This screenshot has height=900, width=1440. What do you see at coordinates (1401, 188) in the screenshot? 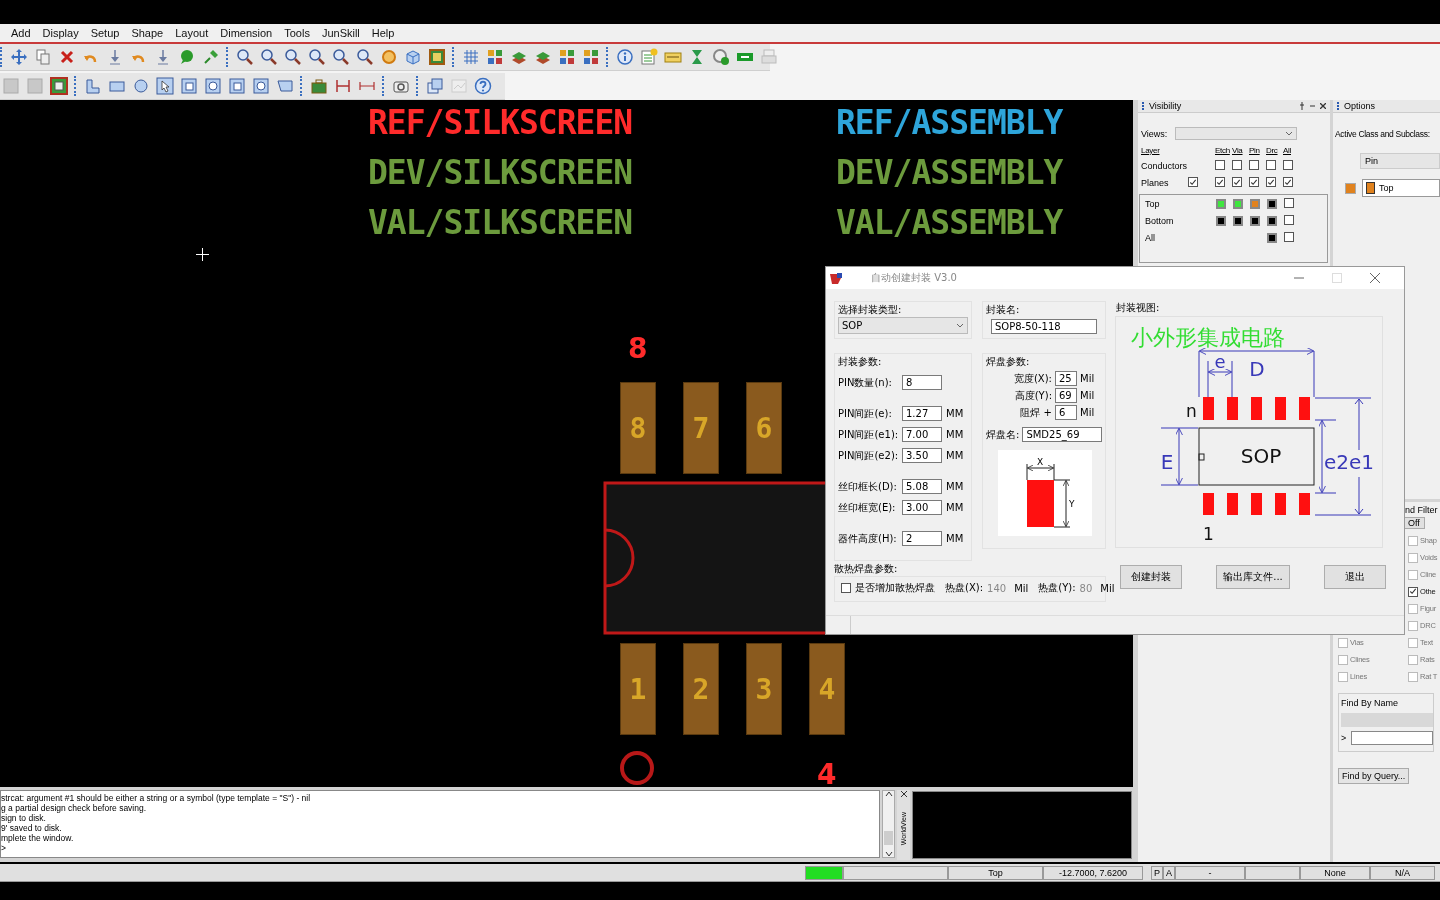
I see `subclass-dropdown: Top` at bounding box center [1401, 188].